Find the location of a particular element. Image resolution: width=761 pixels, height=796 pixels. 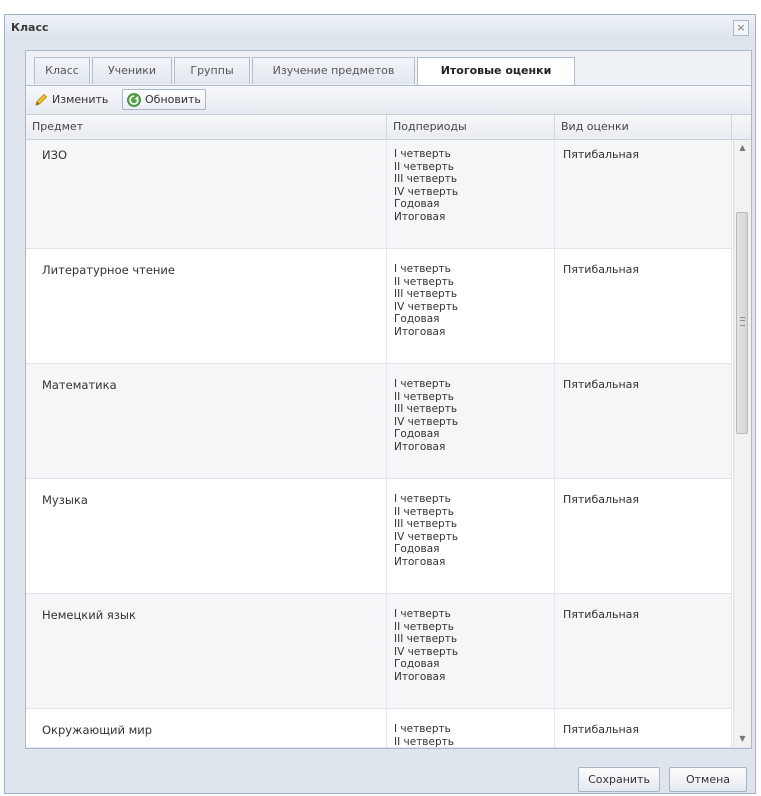

tab-subject-study: Изучение предметов is located at coordinates (333, 70).